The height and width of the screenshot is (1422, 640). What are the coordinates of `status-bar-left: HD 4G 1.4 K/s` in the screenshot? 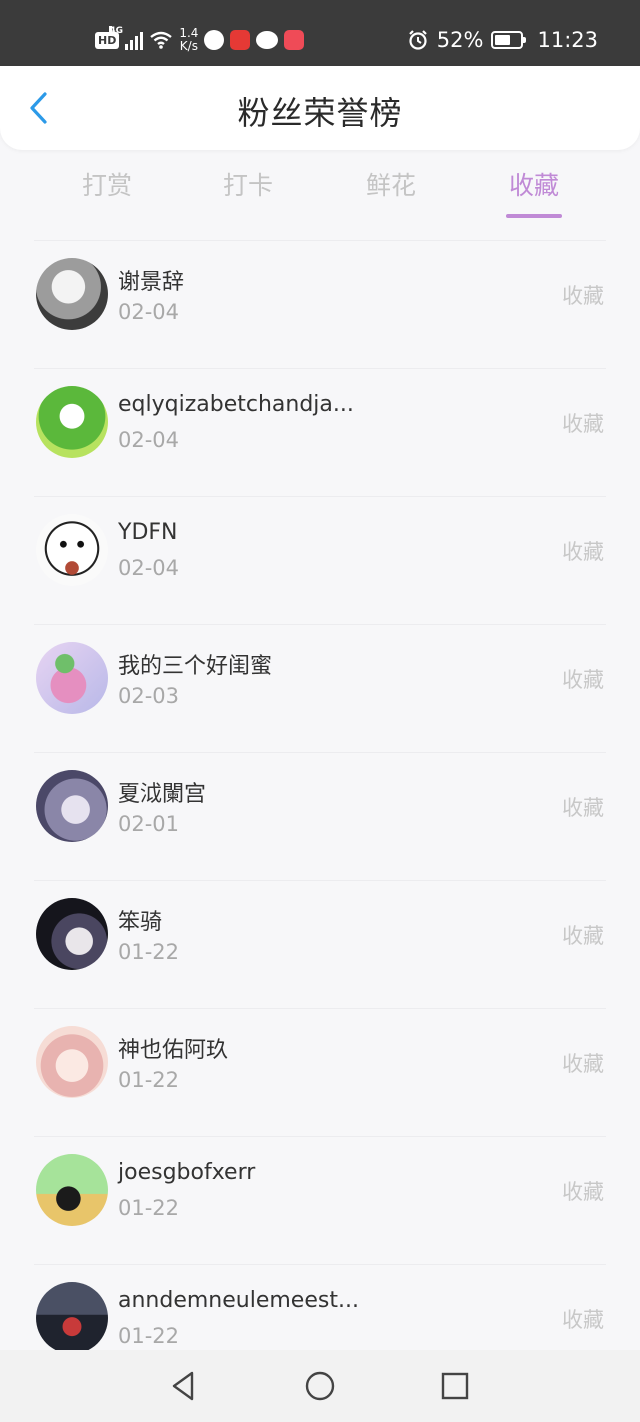 It's located at (200, 40).